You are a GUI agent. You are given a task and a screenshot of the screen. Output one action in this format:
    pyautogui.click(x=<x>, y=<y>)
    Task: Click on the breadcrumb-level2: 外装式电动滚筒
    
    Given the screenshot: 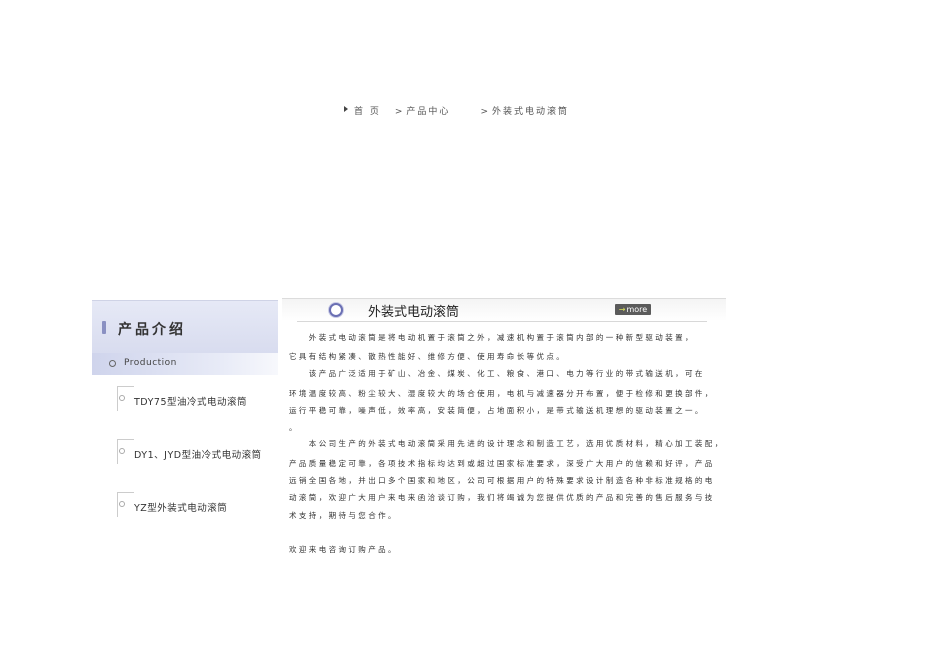 What is the action you would take?
    pyautogui.click(x=530, y=112)
    